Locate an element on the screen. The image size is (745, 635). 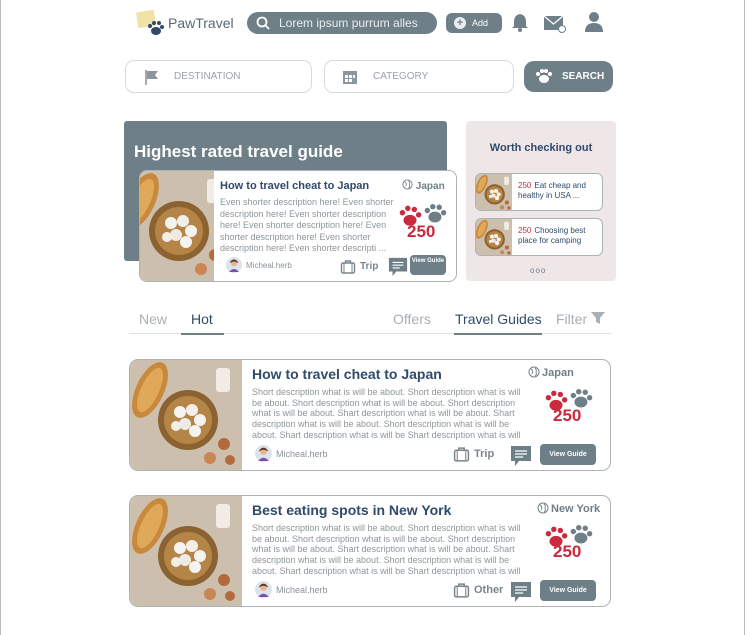
side-title: Worth checking out is located at coordinates (541, 148).